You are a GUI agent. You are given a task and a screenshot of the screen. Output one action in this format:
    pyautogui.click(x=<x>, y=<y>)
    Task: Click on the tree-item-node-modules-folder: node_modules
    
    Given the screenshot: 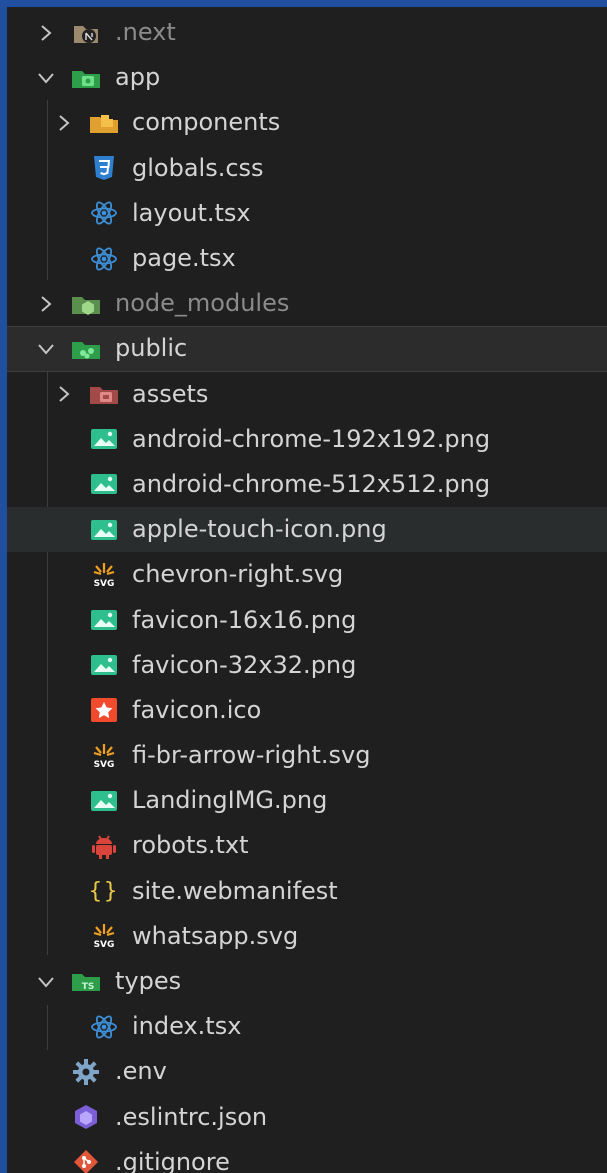 What is the action you would take?
    pyautogui.click(x=307, y=303)
    